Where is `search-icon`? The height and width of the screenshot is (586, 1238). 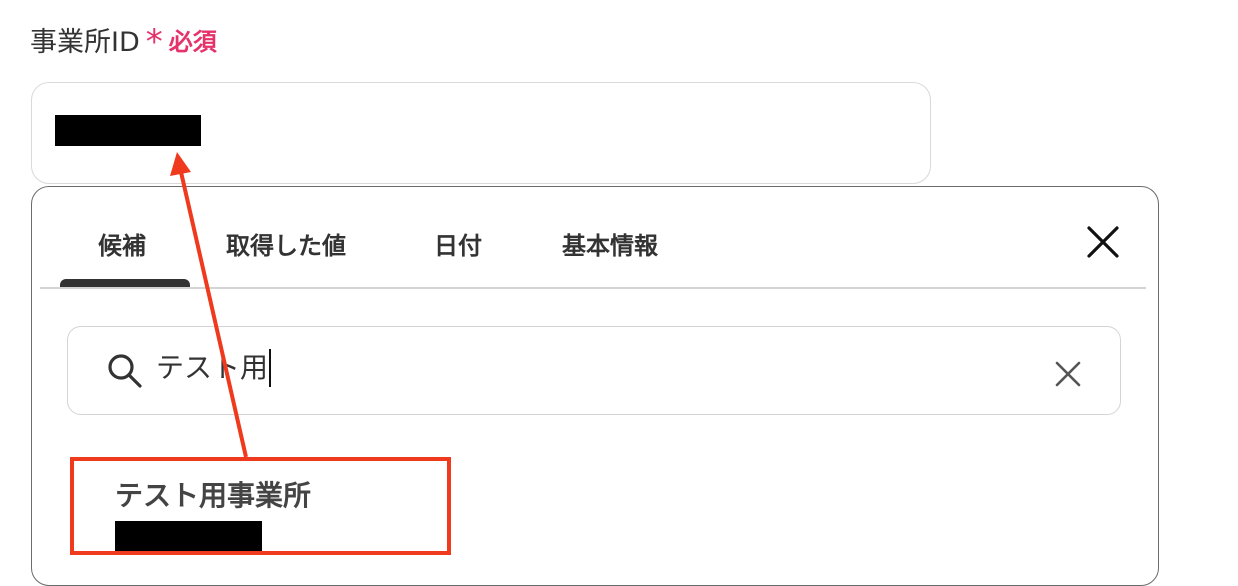
search-icon is located at coordinates (125, 371).